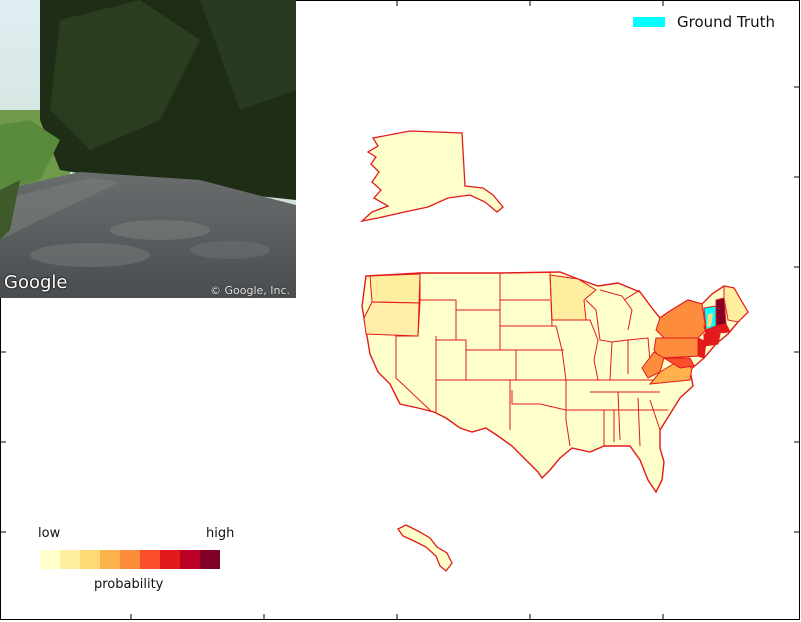  What do you see at coordinates (649, 22) in the screenshot?
I see `ground-truth-swatch` at bounding box center [649, 22].